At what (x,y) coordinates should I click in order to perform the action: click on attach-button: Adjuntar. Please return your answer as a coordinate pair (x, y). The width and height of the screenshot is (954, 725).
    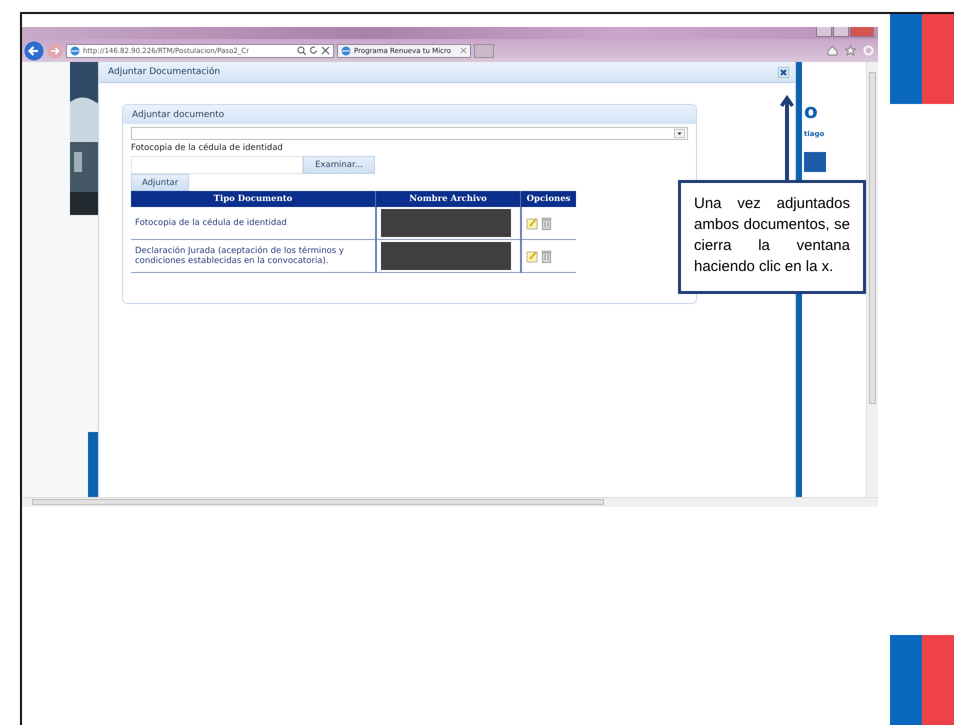
    Looking at the image, I should click on (160, 182).